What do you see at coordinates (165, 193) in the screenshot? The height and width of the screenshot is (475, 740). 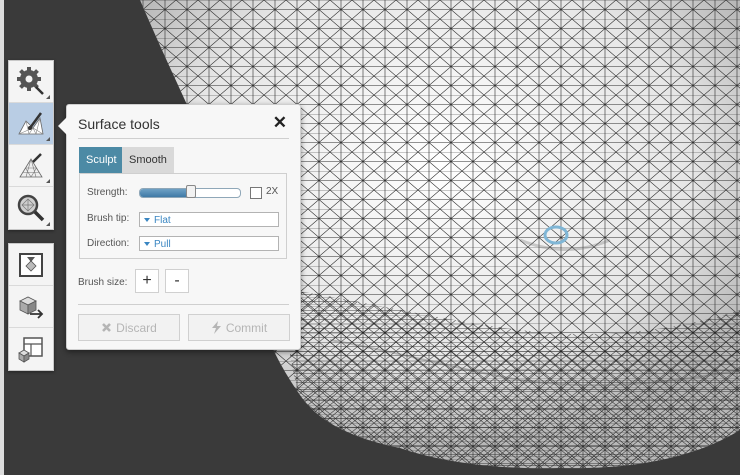 I see `strength-slider-fill` at bounding box center [165, 193].